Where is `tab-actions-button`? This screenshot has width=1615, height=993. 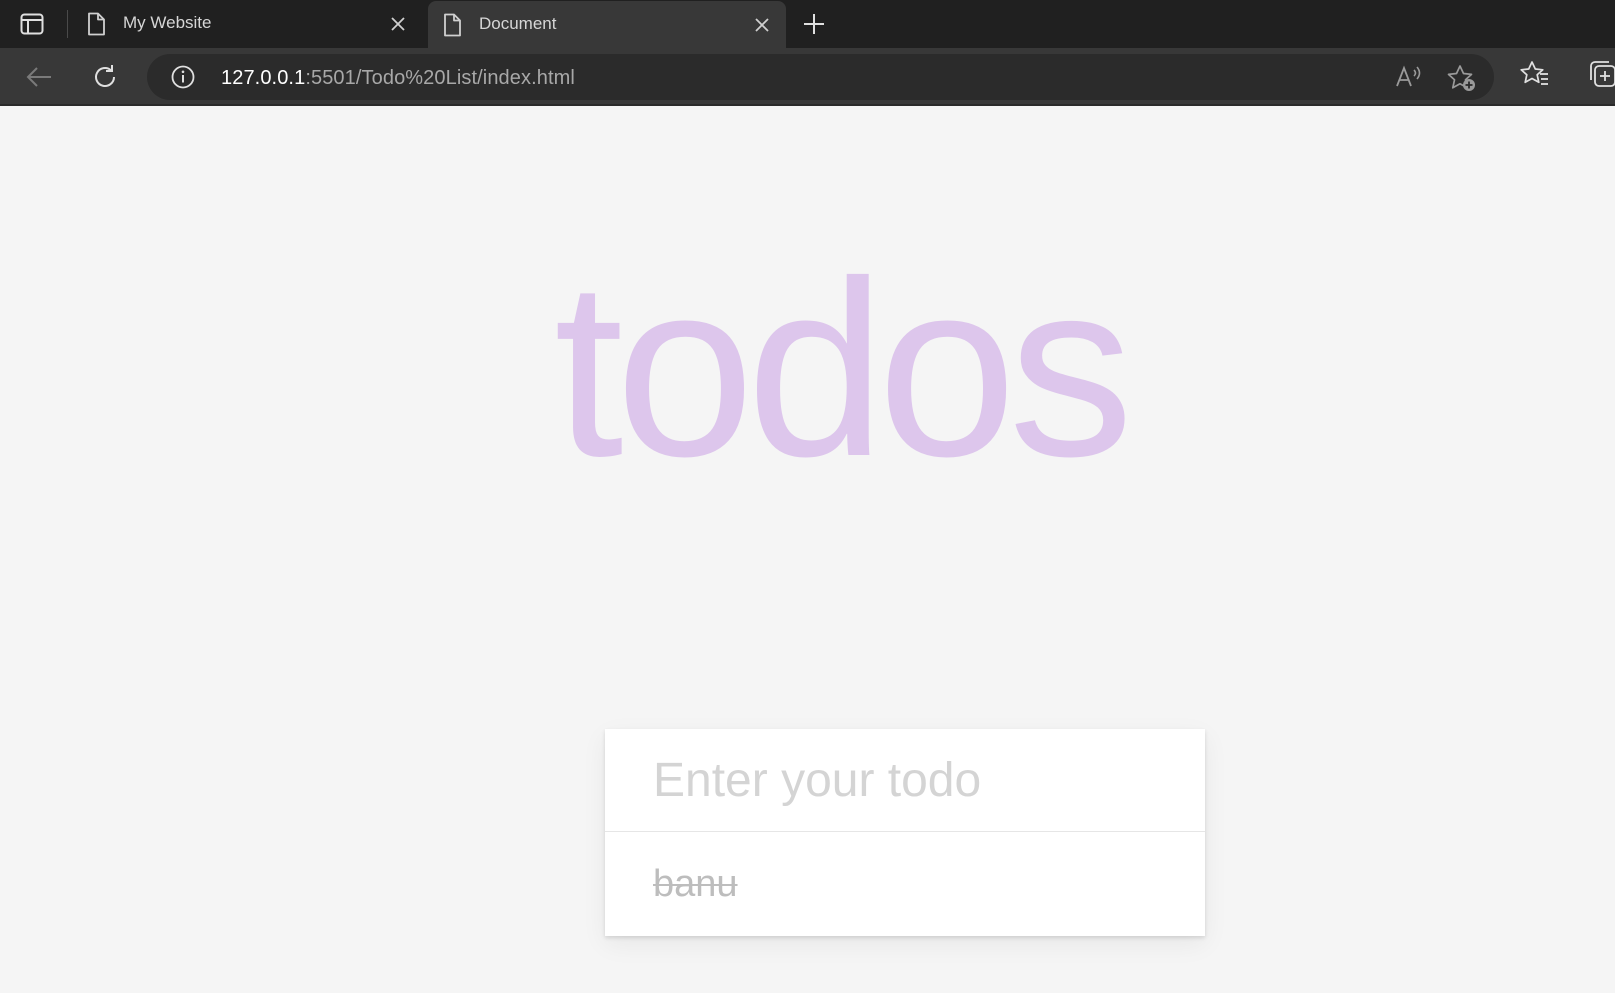 tab-actions-button is located at coordinates (32, 24).